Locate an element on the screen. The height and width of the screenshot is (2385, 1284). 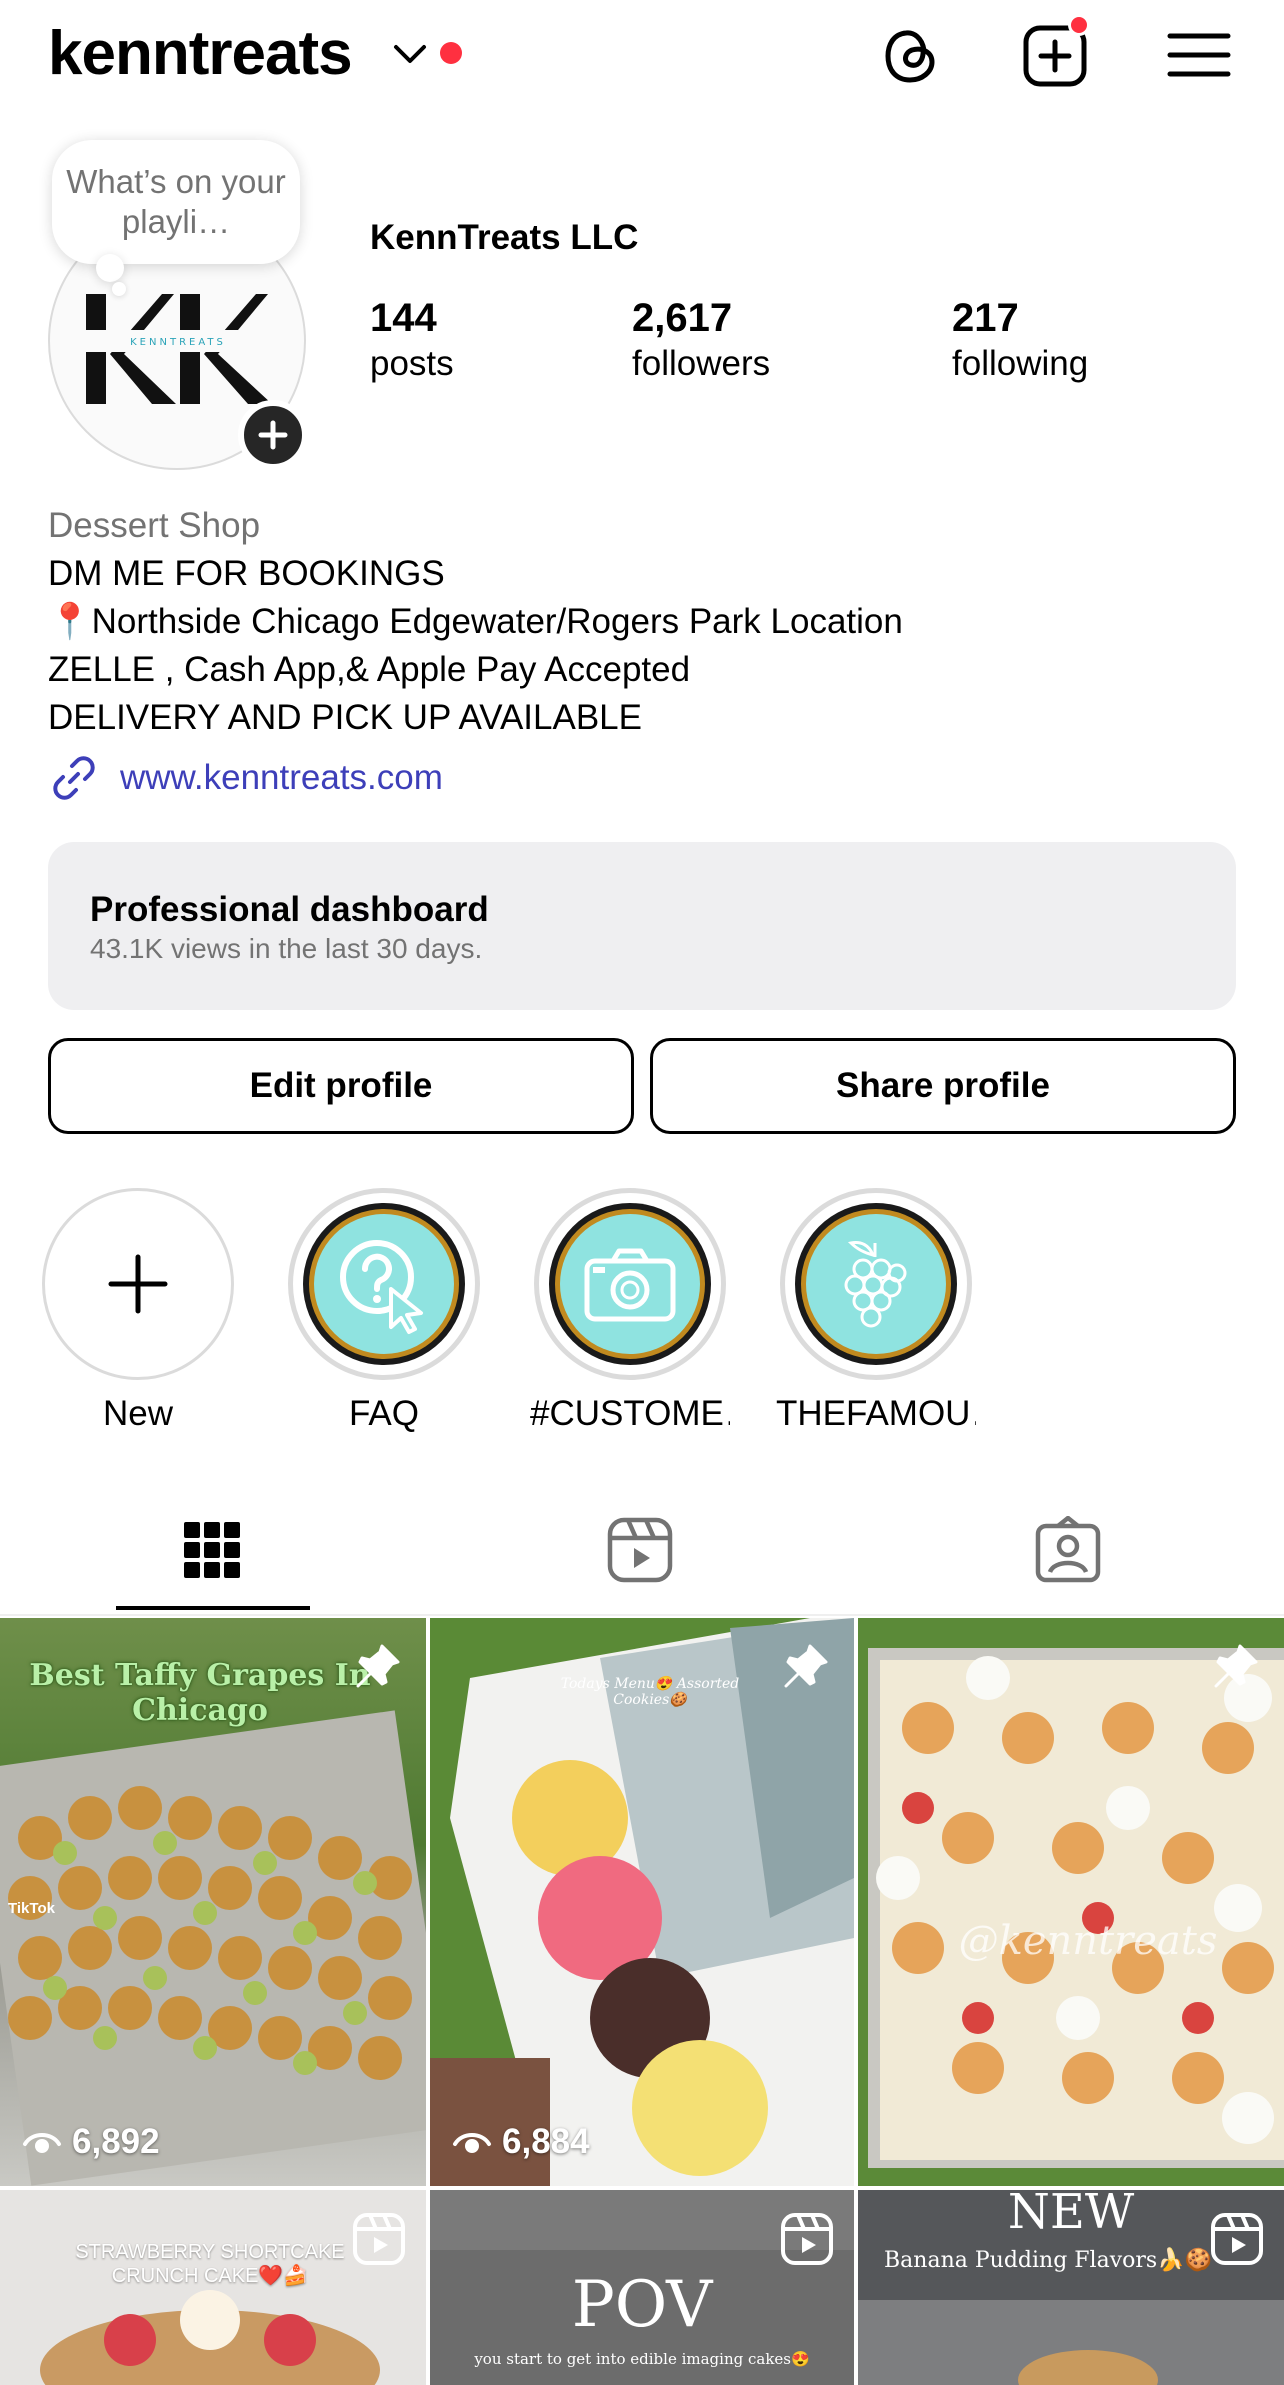
grid-icon is located at coordinates (212, 1550).